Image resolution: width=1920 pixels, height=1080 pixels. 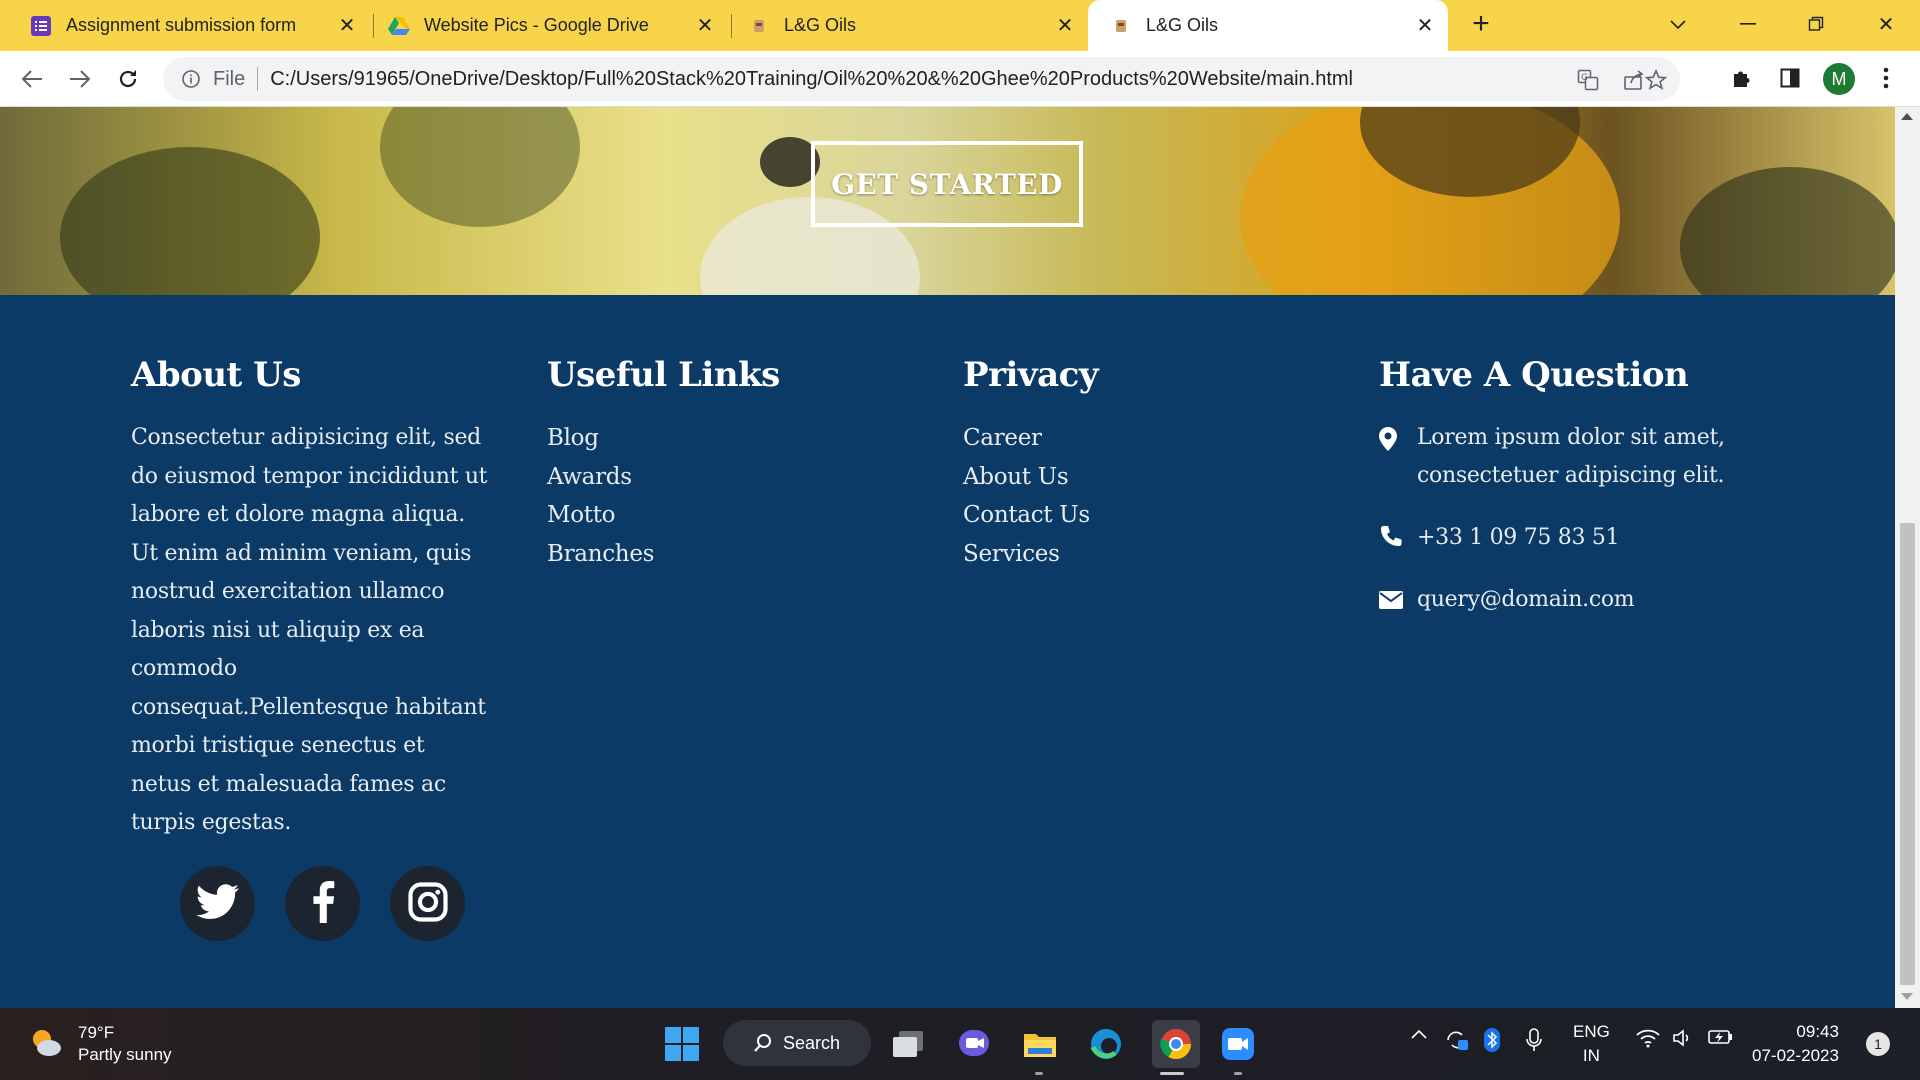 I want to click on tab-lg-oils-active: L&G Oils ✕, so click(x=1268, y=25).